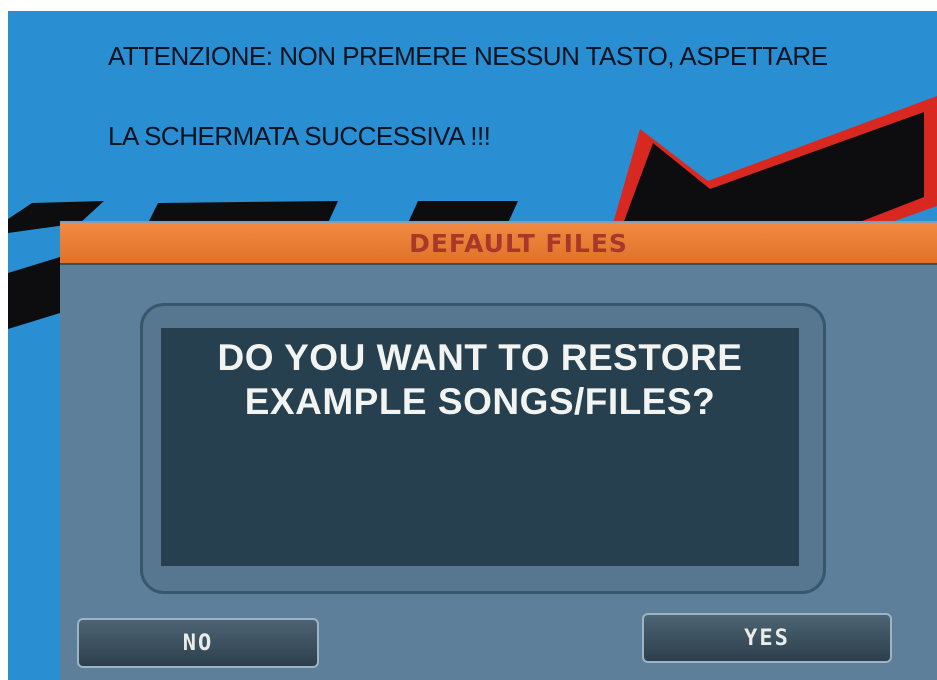  I want to click on dialog-title-bar: DEFAULT FILES, so click(498, 244).